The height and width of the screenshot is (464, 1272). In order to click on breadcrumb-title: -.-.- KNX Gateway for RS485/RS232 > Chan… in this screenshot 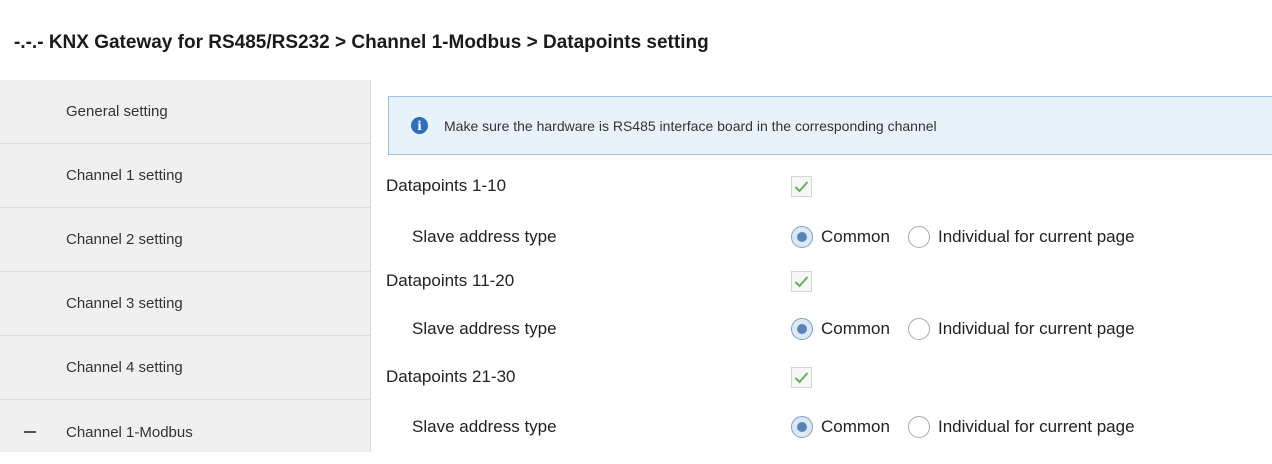, I will do `click(361, 42)`.